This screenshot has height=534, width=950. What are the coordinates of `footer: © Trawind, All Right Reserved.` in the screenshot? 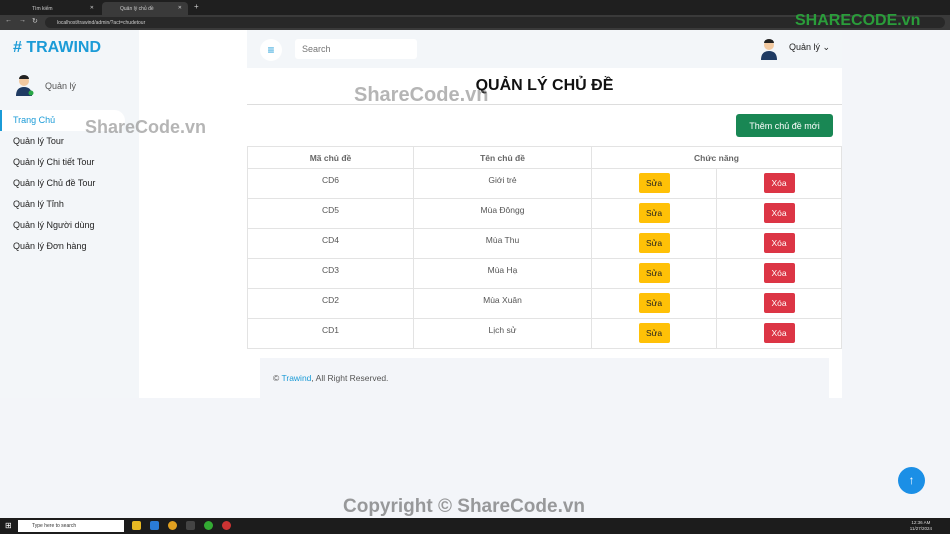 It's located at (544, 378).